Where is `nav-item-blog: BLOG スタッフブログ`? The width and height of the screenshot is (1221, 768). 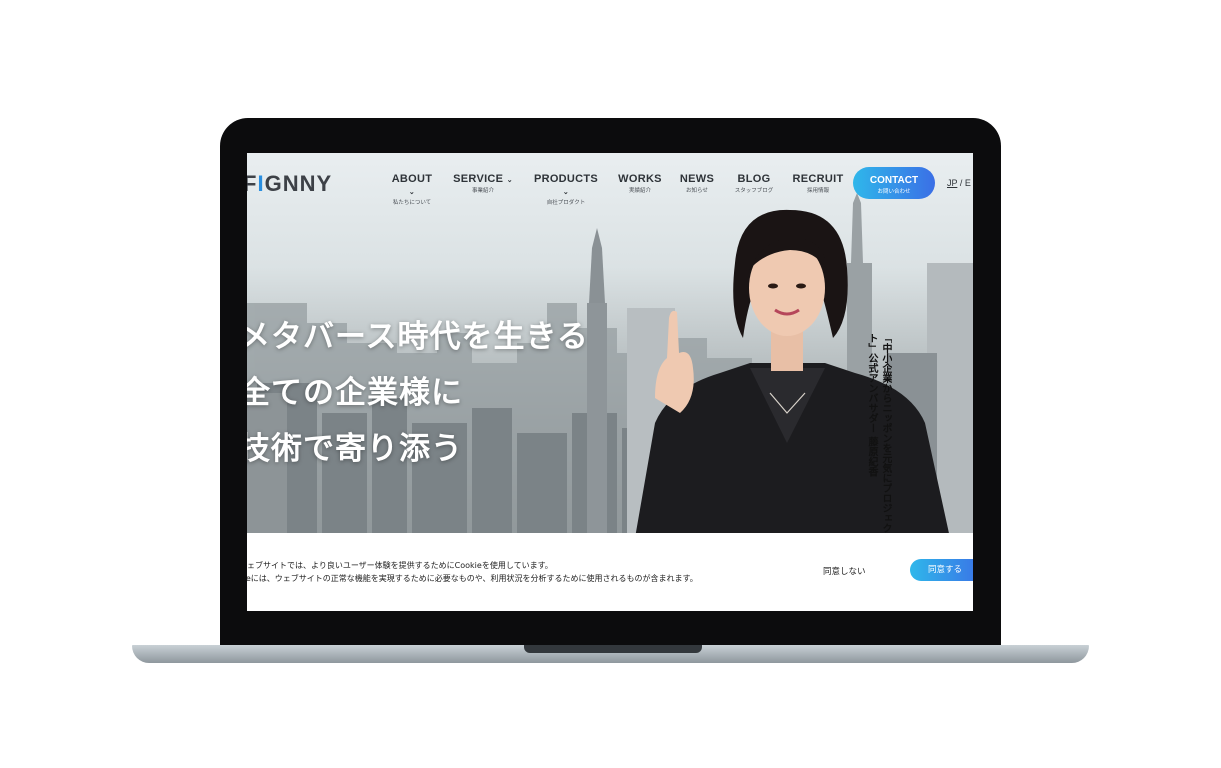
nav-item-blog: BLOG スタッフブログ is located at coordinates (754, 183).